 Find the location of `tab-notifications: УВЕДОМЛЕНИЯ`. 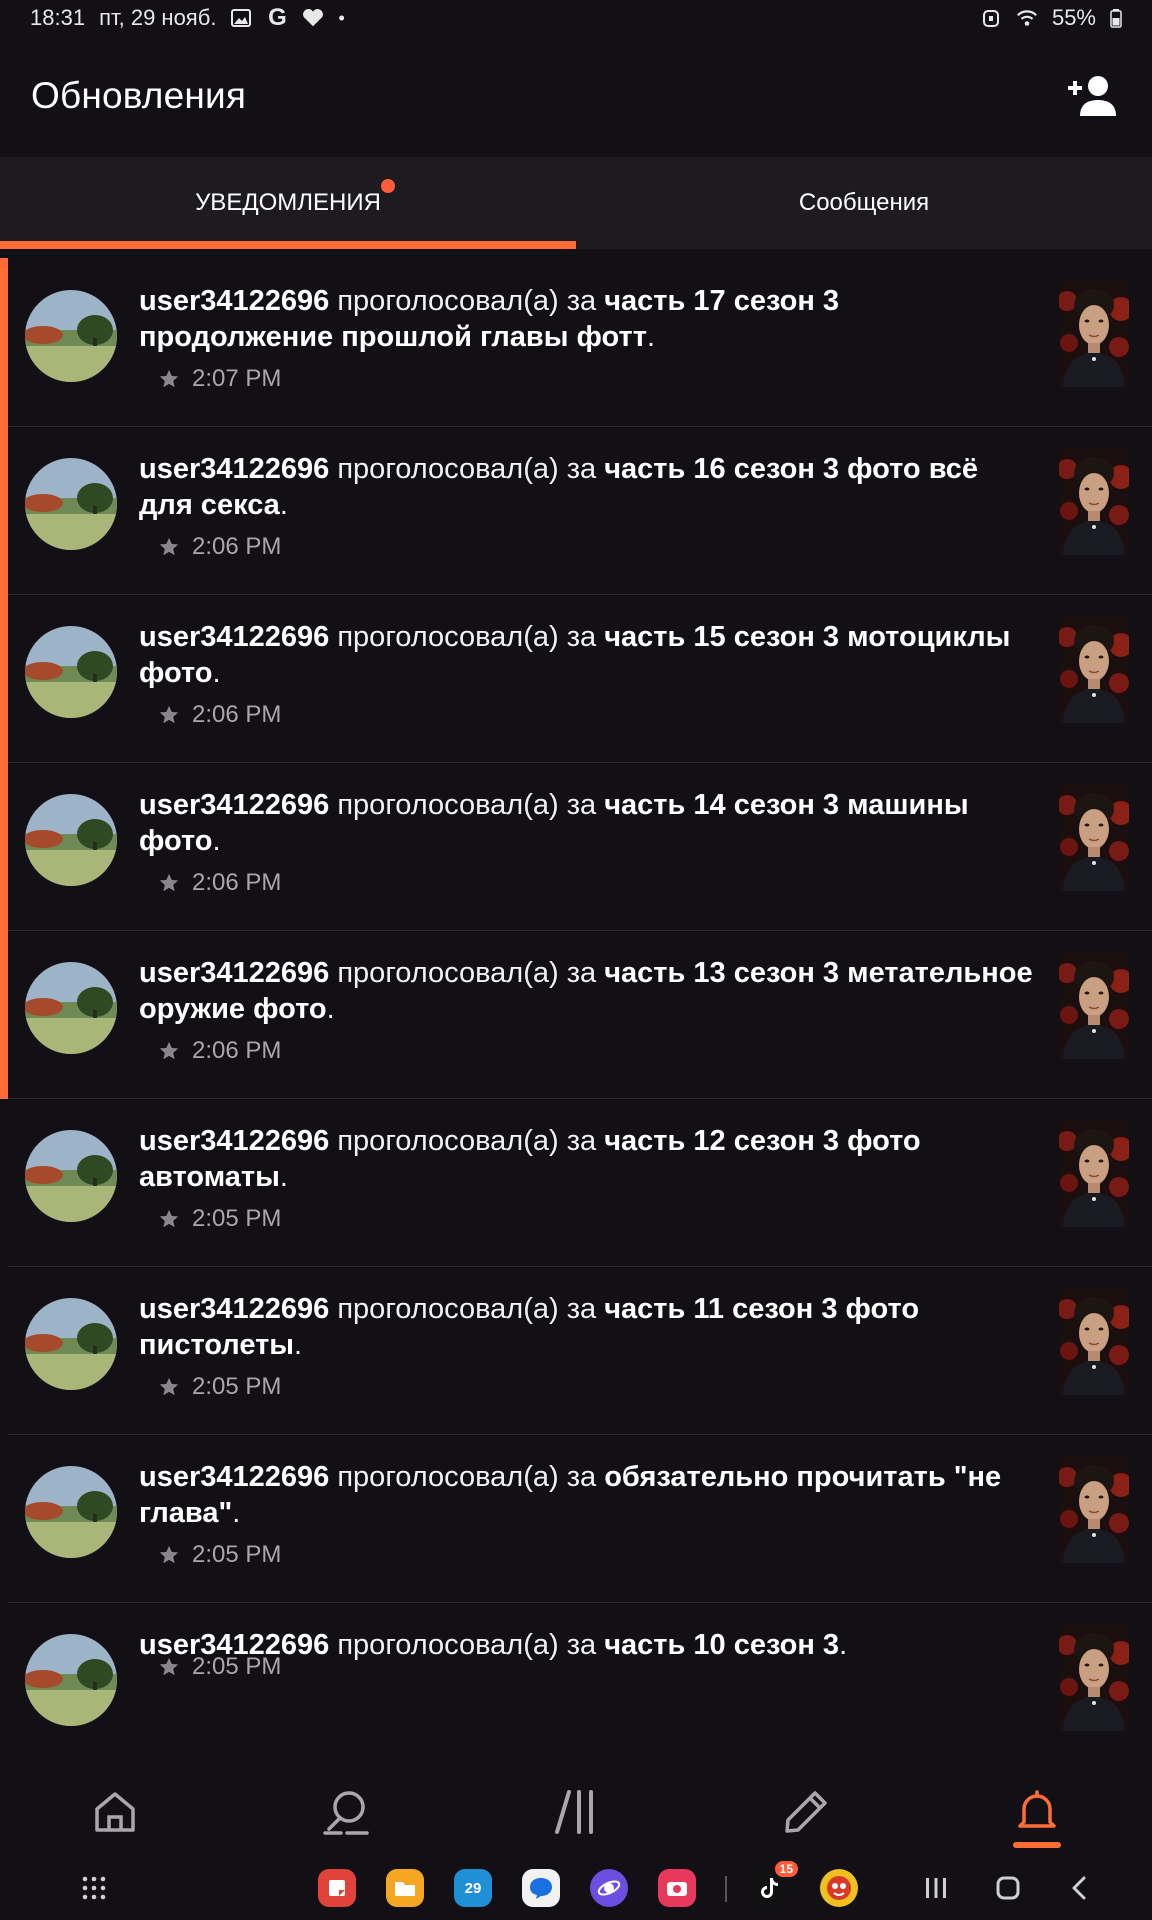

tab-notifications: УВЕДОМЛЕНИЯ is located at coordinates (288, 203).